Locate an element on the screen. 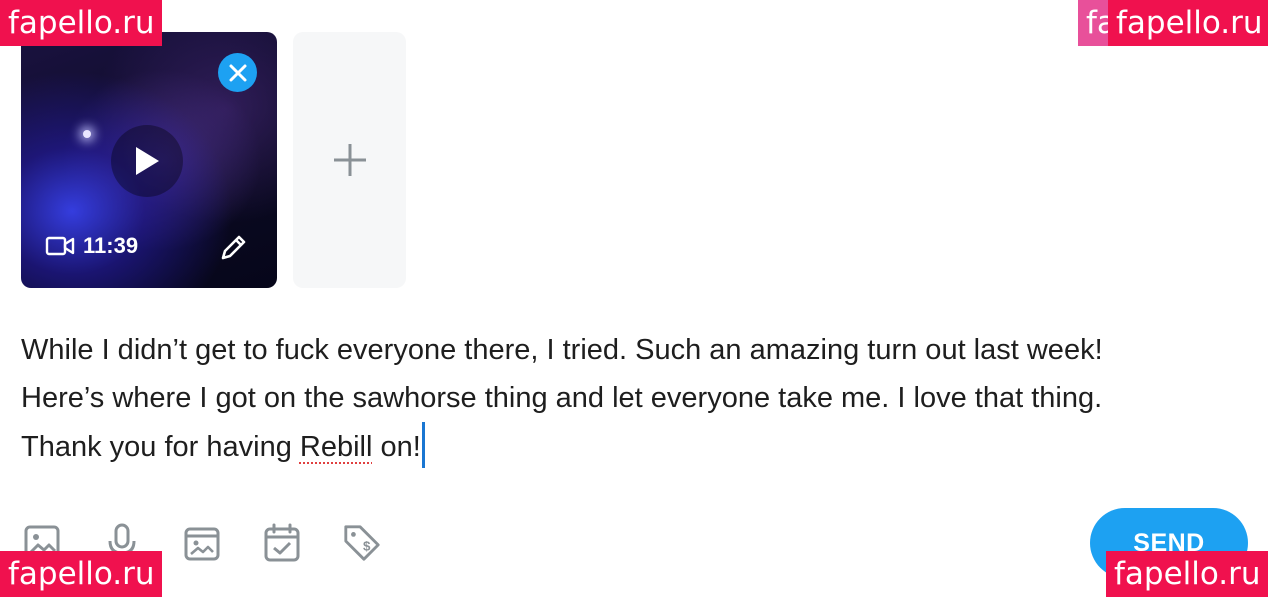 Image resolution: width=1268 pixels, height=598 pixels. close-icon is located at coordinates (237, 72).